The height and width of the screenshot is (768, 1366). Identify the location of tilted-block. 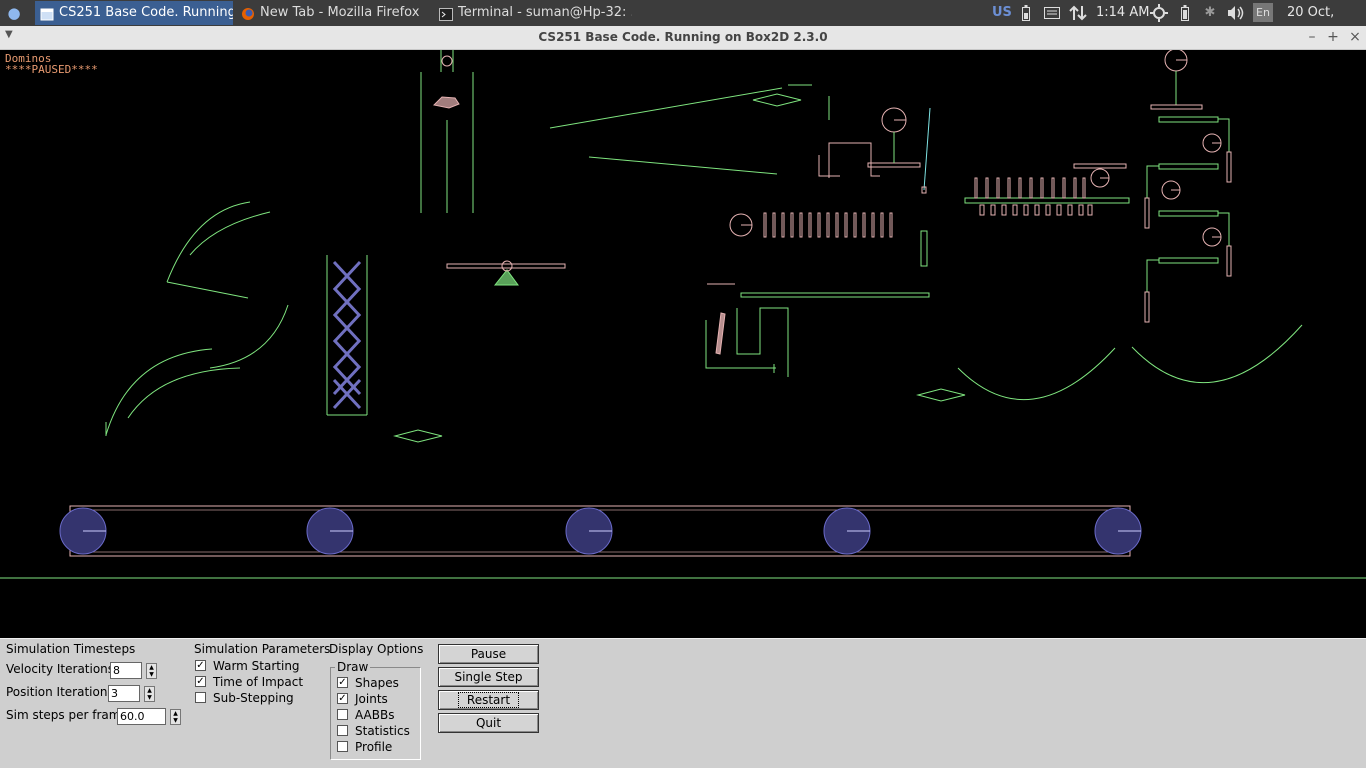
(720, 333).